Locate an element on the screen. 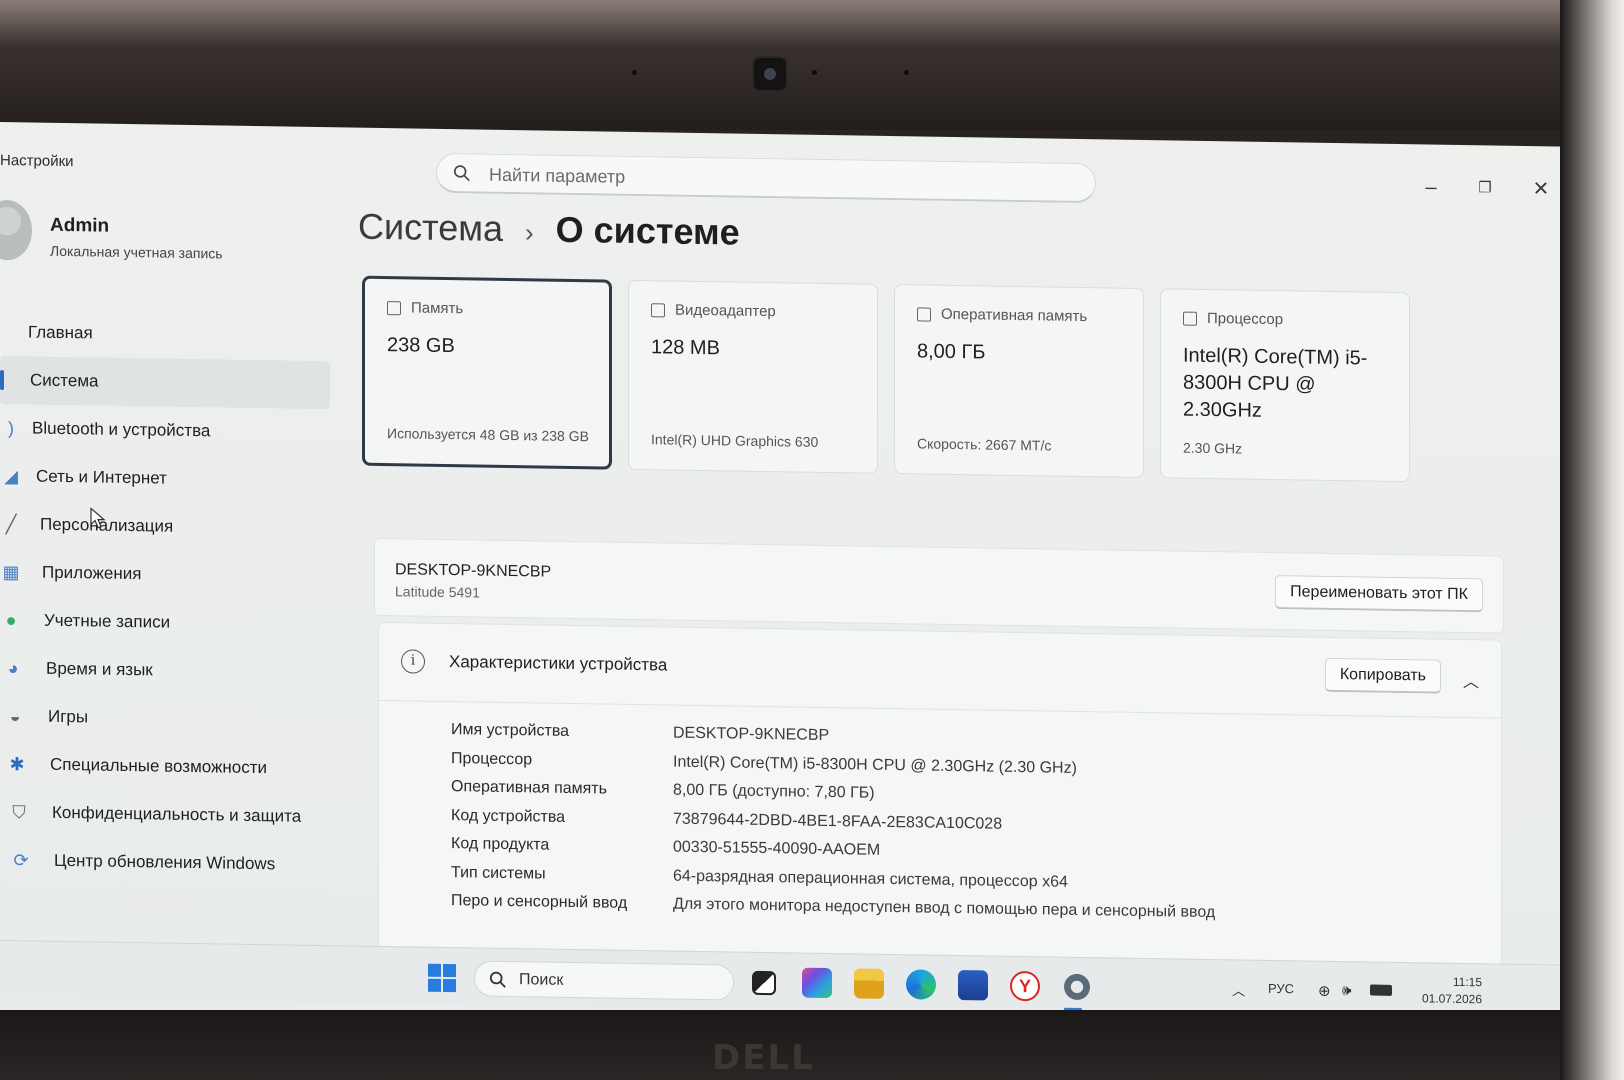 The height and width of the screenshot is (1080, 1624). network-icon: ◢ is located at coordinates (11, 475).